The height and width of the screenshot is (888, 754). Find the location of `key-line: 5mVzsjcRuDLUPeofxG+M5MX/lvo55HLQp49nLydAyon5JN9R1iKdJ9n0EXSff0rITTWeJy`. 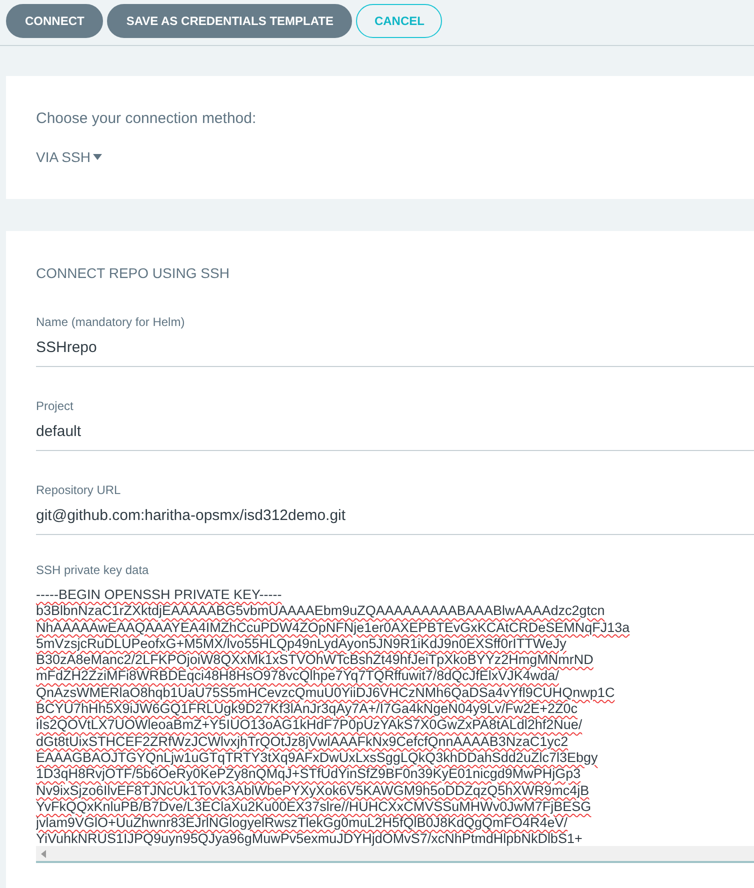

key-line: 5mVzsjcRuDLUPeofxG+M5MX/lvo55HLQp49nLydAyon5JN9R1iKdJ9n0EXSff0rITTWeJy is located at coordinates (301, 644).